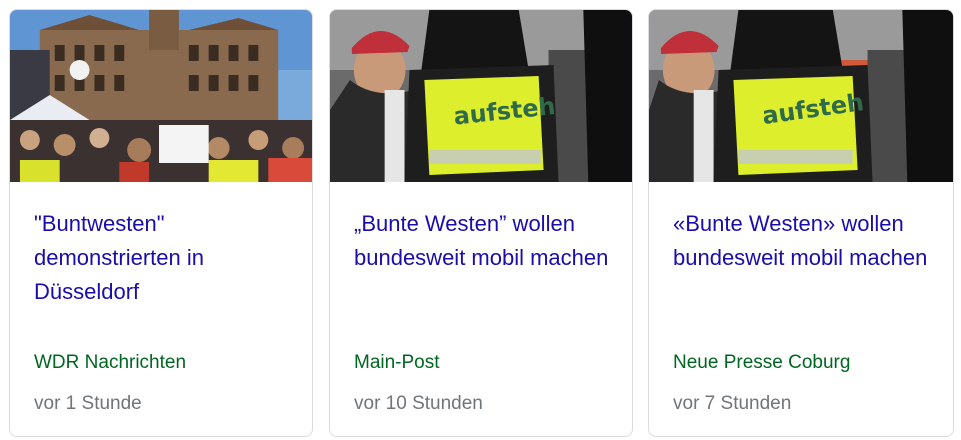  Describe the element at coordinates (110, 362) in the screenshot. I see `news-source: WDR Nachrichten` at that location.